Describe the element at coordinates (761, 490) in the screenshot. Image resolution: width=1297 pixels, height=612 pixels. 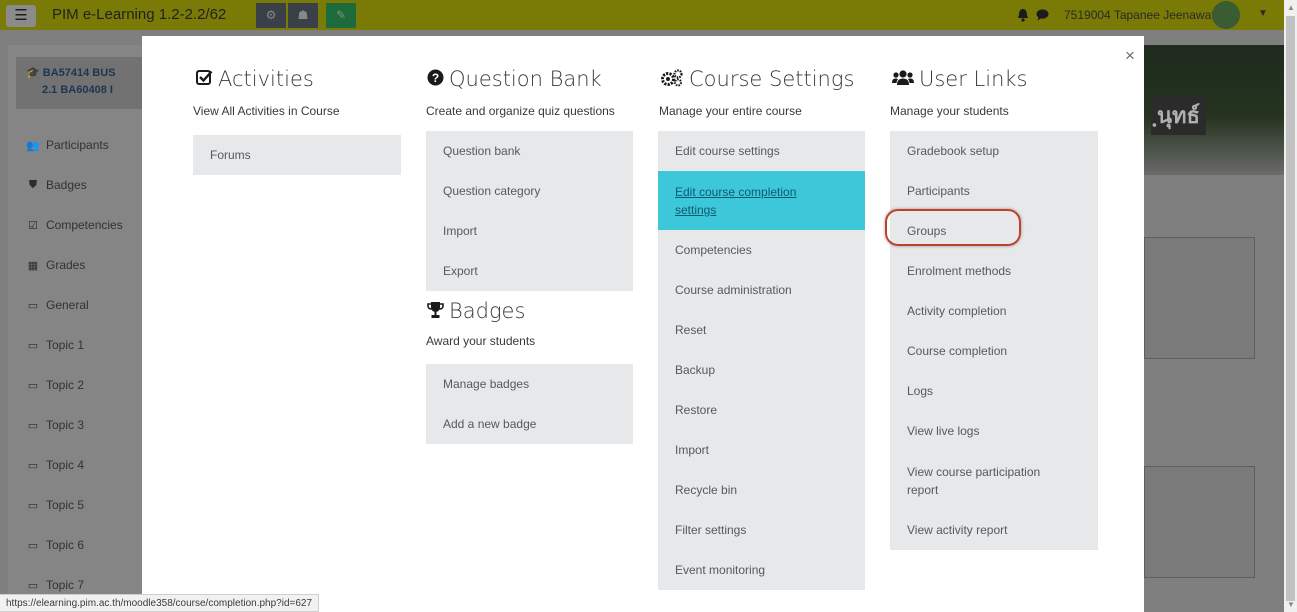
I see `menu-item-recycle-bin: Recycle bin` at that location.